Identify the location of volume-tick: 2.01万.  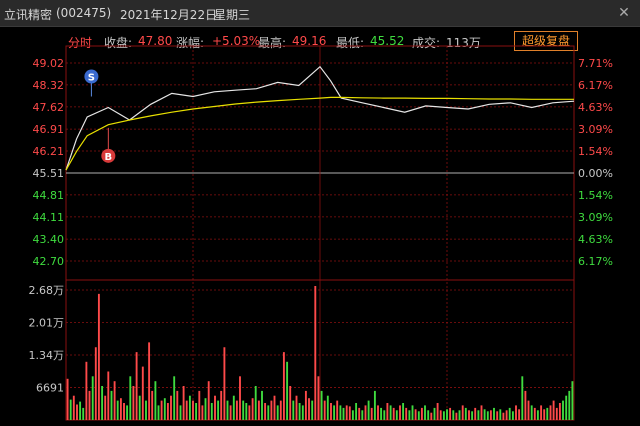
(47, 323).